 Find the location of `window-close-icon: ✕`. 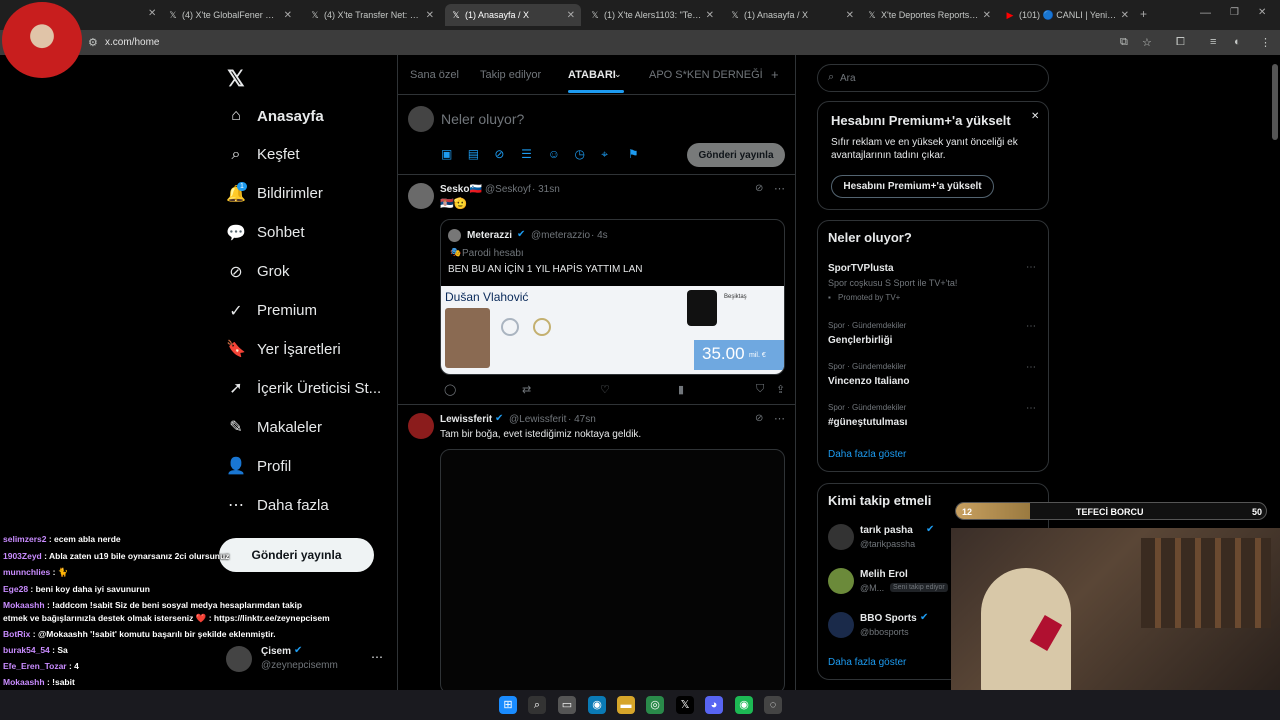

window-close-icon: ✕ is located at coordinates (1262, 12).